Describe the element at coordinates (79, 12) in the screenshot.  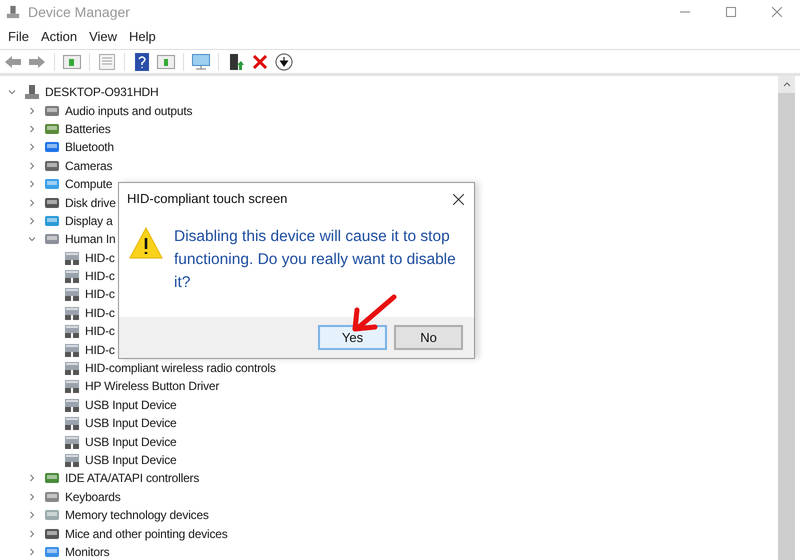
I see `window-title: Device Manager` at that location.